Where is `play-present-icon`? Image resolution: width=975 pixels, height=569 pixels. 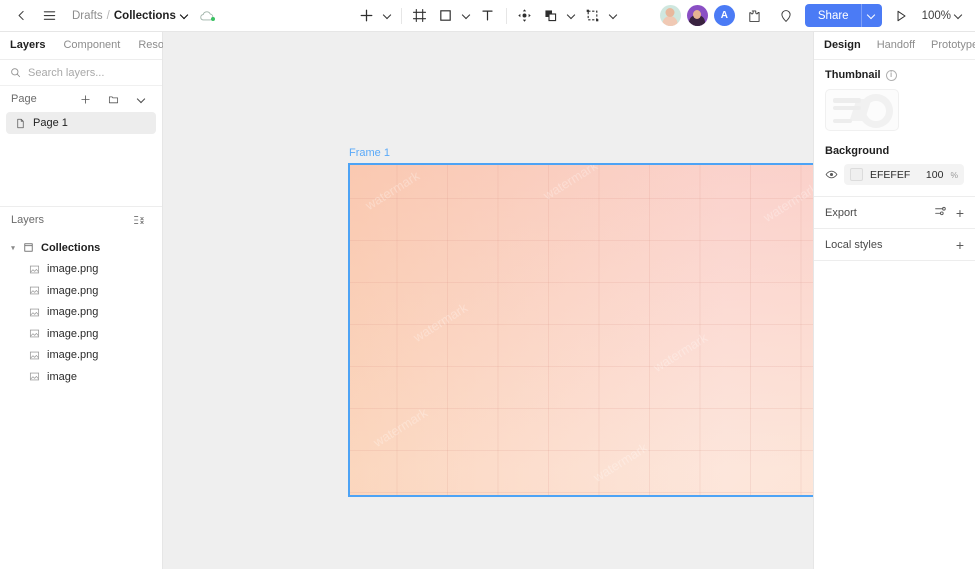 play-present-icon is located at coordinates (901, 15).